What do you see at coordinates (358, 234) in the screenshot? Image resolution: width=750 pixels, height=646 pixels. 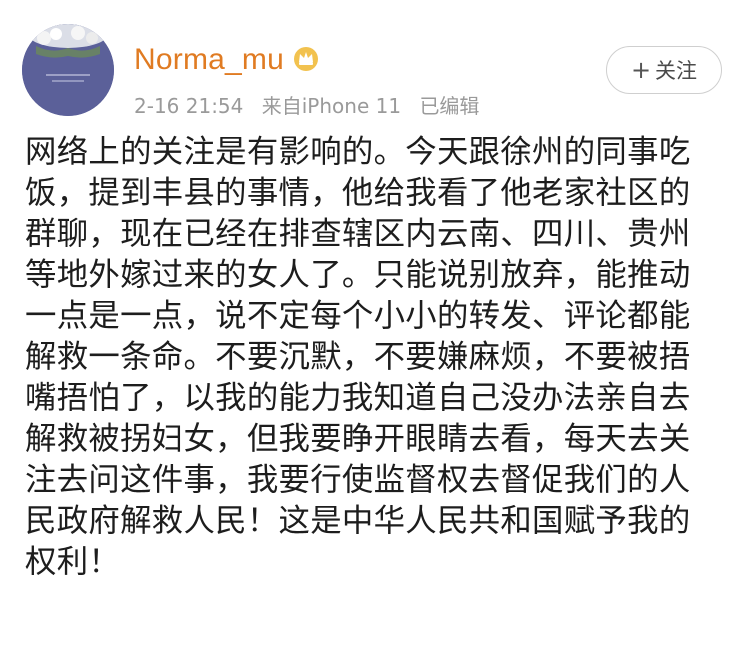 I see `post-text-line: 群聊，现在已经在排查辖区内云南、四川、贵州` at bounding box center [358, 234].